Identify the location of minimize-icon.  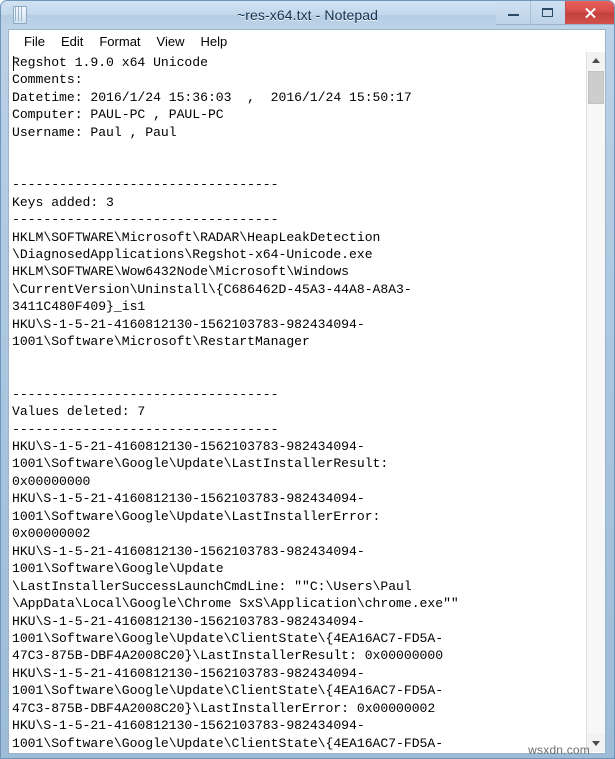
(513, 15).